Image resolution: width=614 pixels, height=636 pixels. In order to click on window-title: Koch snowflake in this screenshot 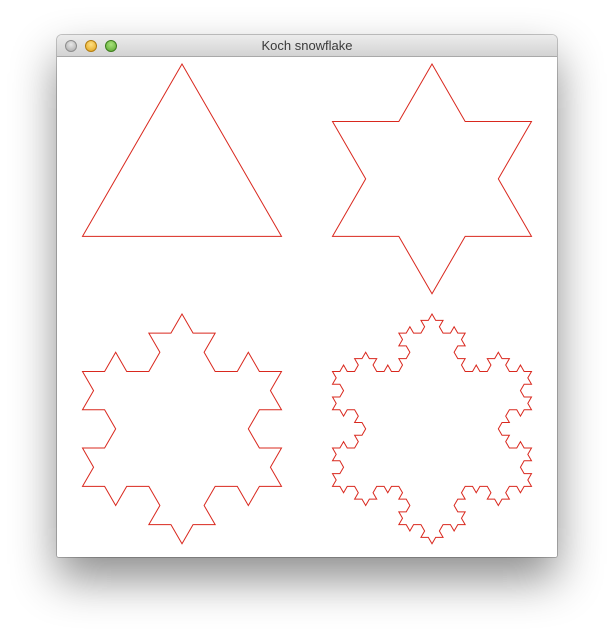, I will do `click(307, 45)`.